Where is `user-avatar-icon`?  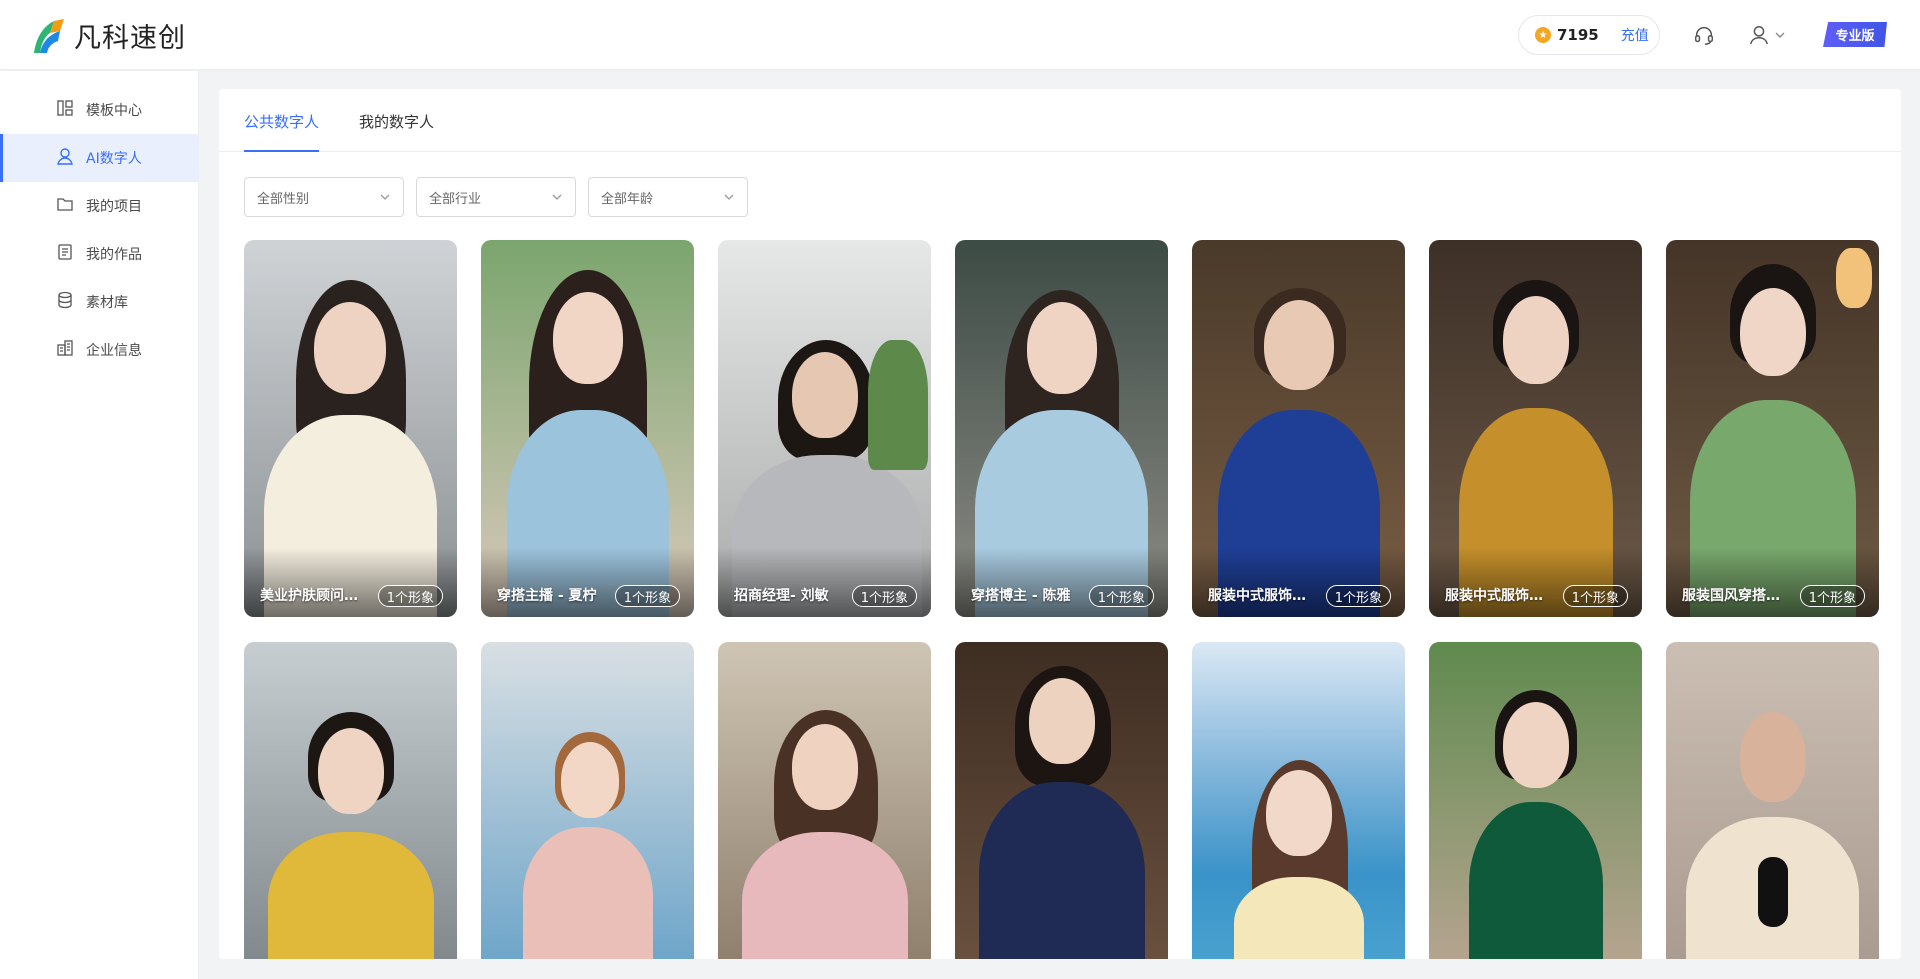
user-avatar-icon is located at coordinates (1759, 35).